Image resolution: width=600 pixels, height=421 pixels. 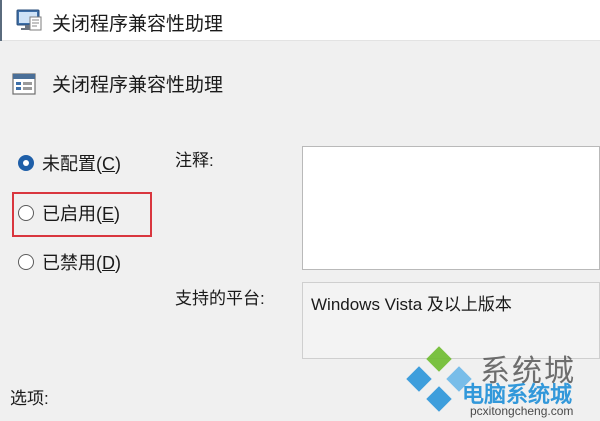 What do you see at coordinates (411, 304) in the screenshot?
I see `supported-platform-value: Windows Vista 及以上版本` at bounding box center [411, 304].